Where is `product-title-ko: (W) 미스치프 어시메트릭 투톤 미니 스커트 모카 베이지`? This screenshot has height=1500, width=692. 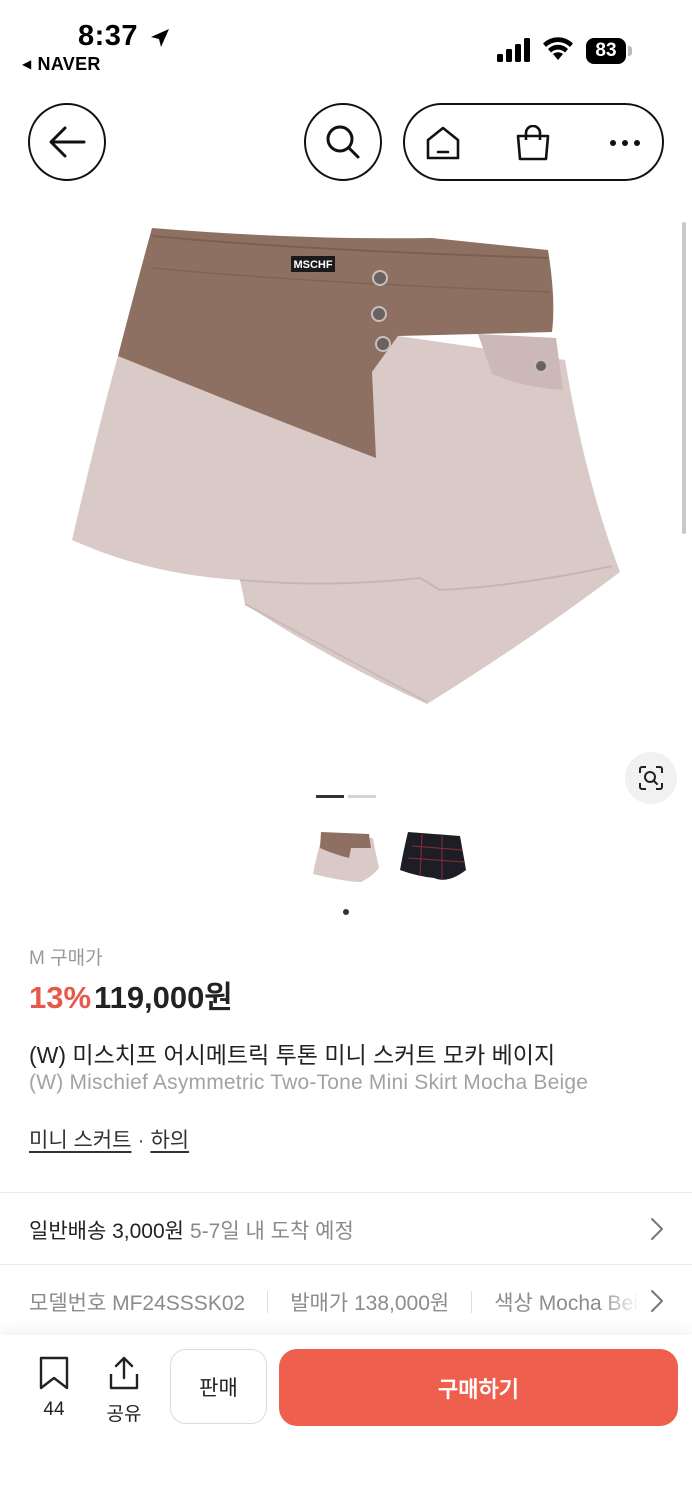
product-title-ko: (W) 미스치프 어시메트릭 투톤 미니 스커트 모카 베이지 is located at coordinates (292, 1055).